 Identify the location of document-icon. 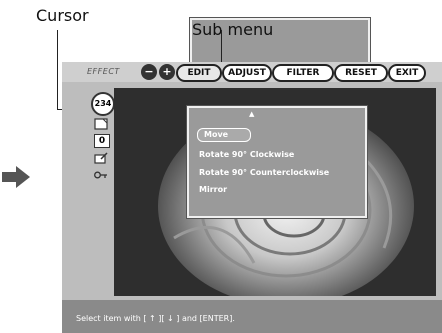
(101, 124).